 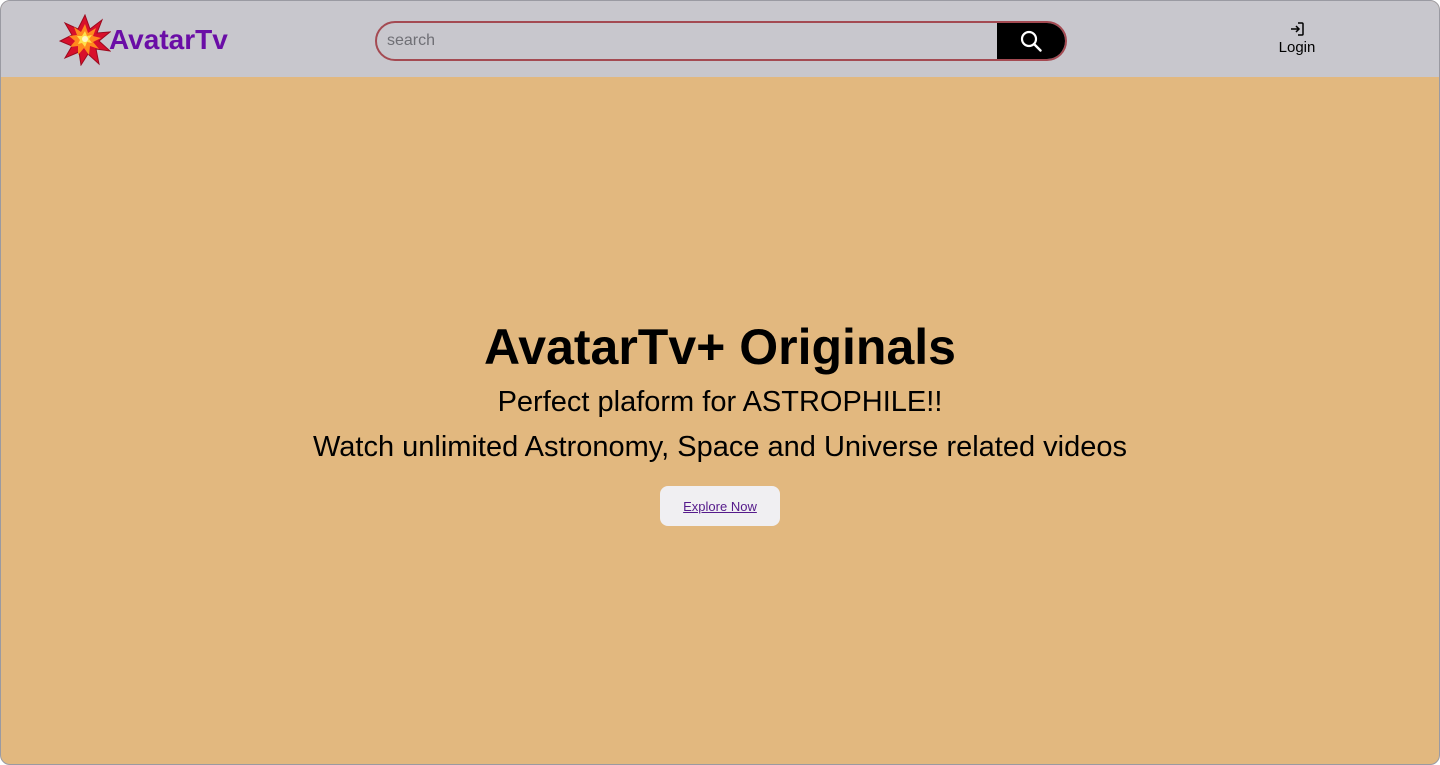 I want to click on hero-subtitle: Perfect plaform for ASTROPHILE!!, so click(x=720, y=402).